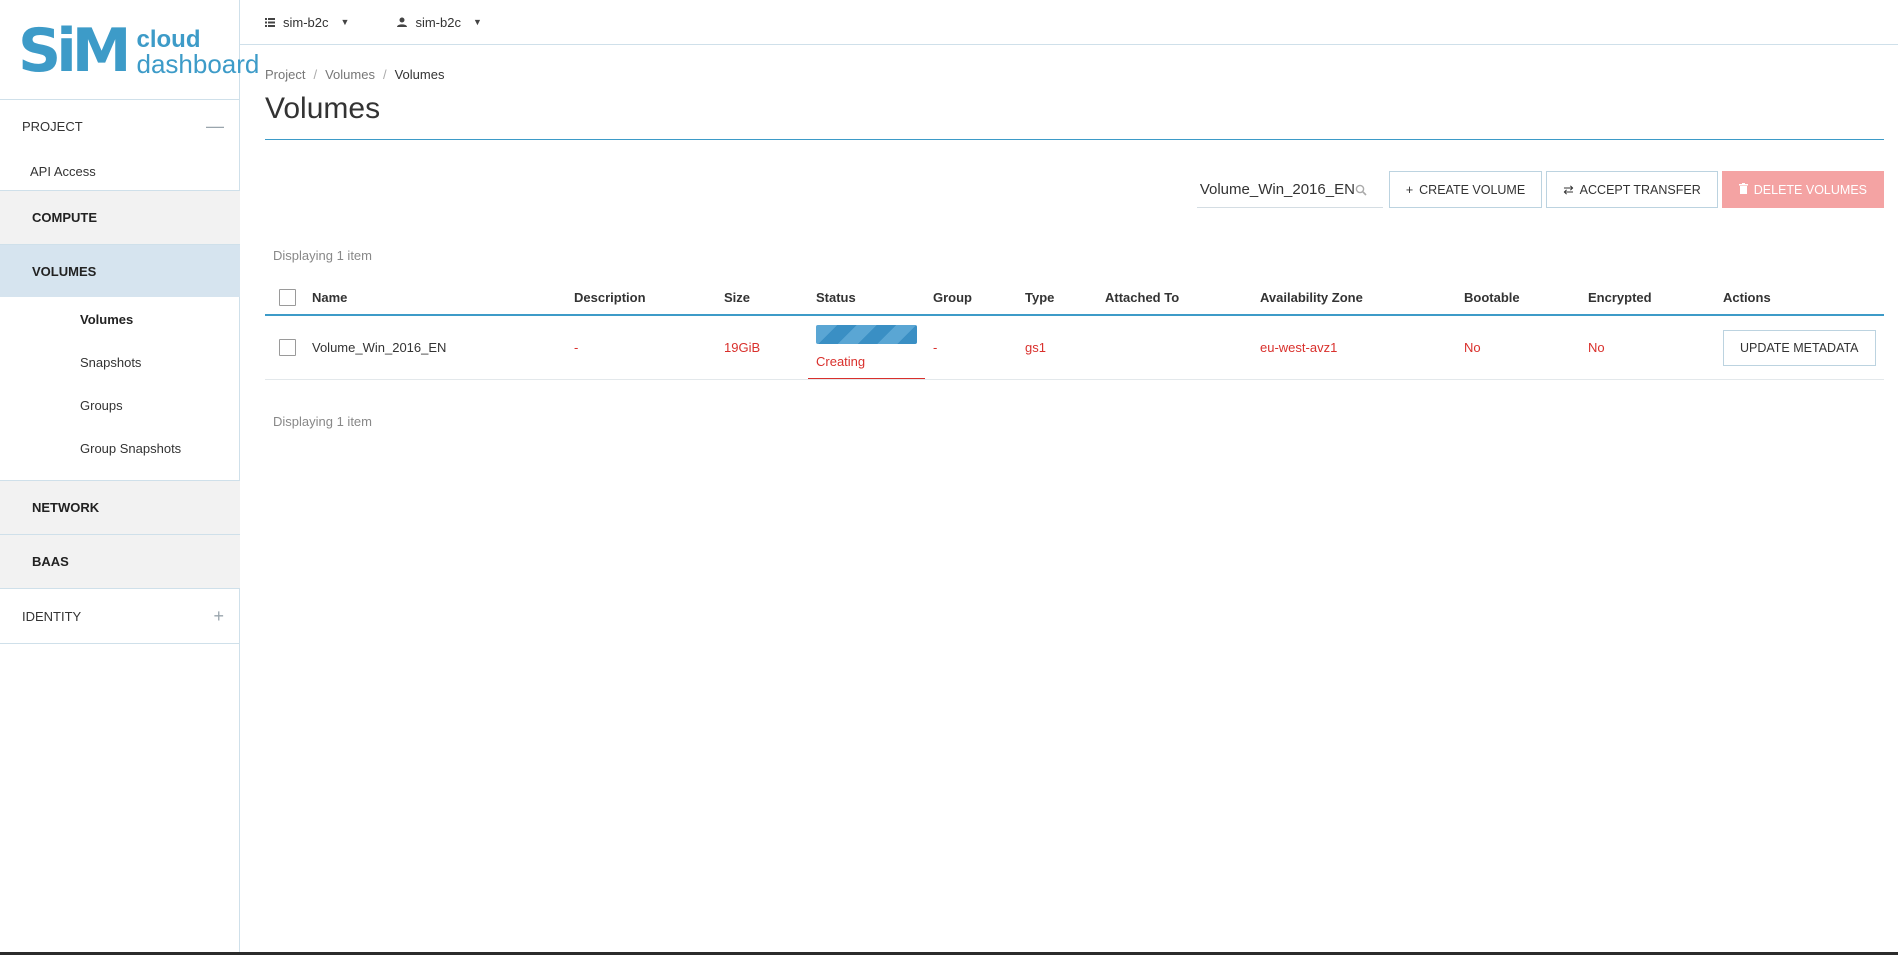 This screenshot has height=955, width=1898. What do you see at coordinates (350, 74) in the screenshot?
I see `breadcrumb-item-volumes: Volumes` at bounding box center [350, 74].